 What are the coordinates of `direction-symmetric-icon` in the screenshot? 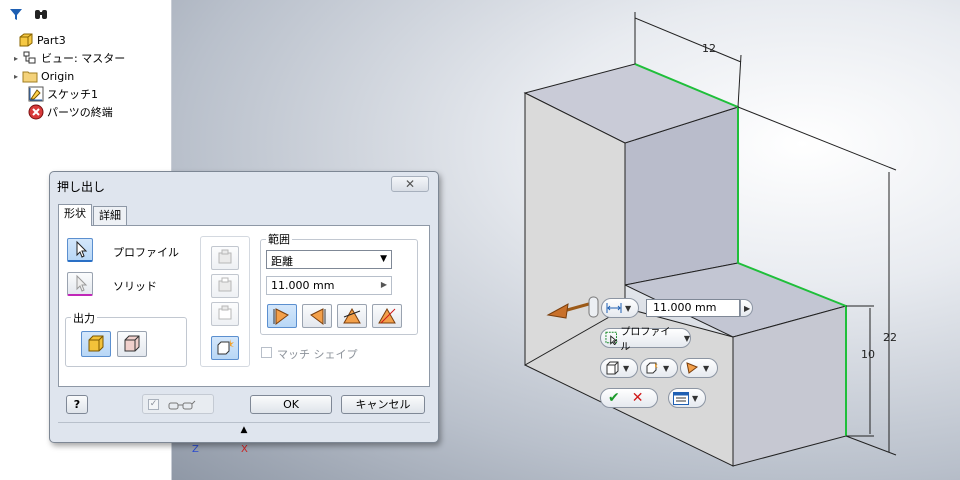 It's located at (352, 315).